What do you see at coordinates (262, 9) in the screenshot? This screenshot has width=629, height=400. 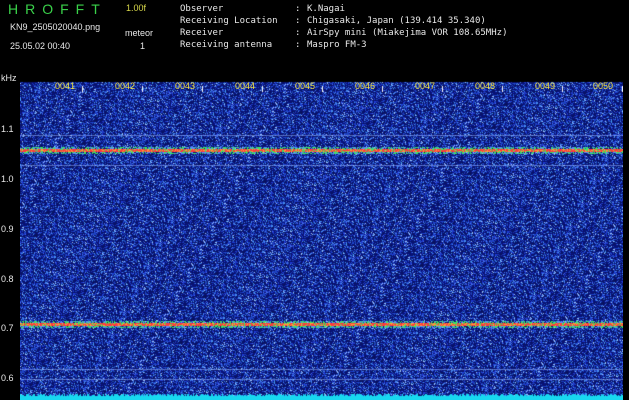 I see `info-row-observer: Observer: K.Nagai` at bounding box center [262, 9].